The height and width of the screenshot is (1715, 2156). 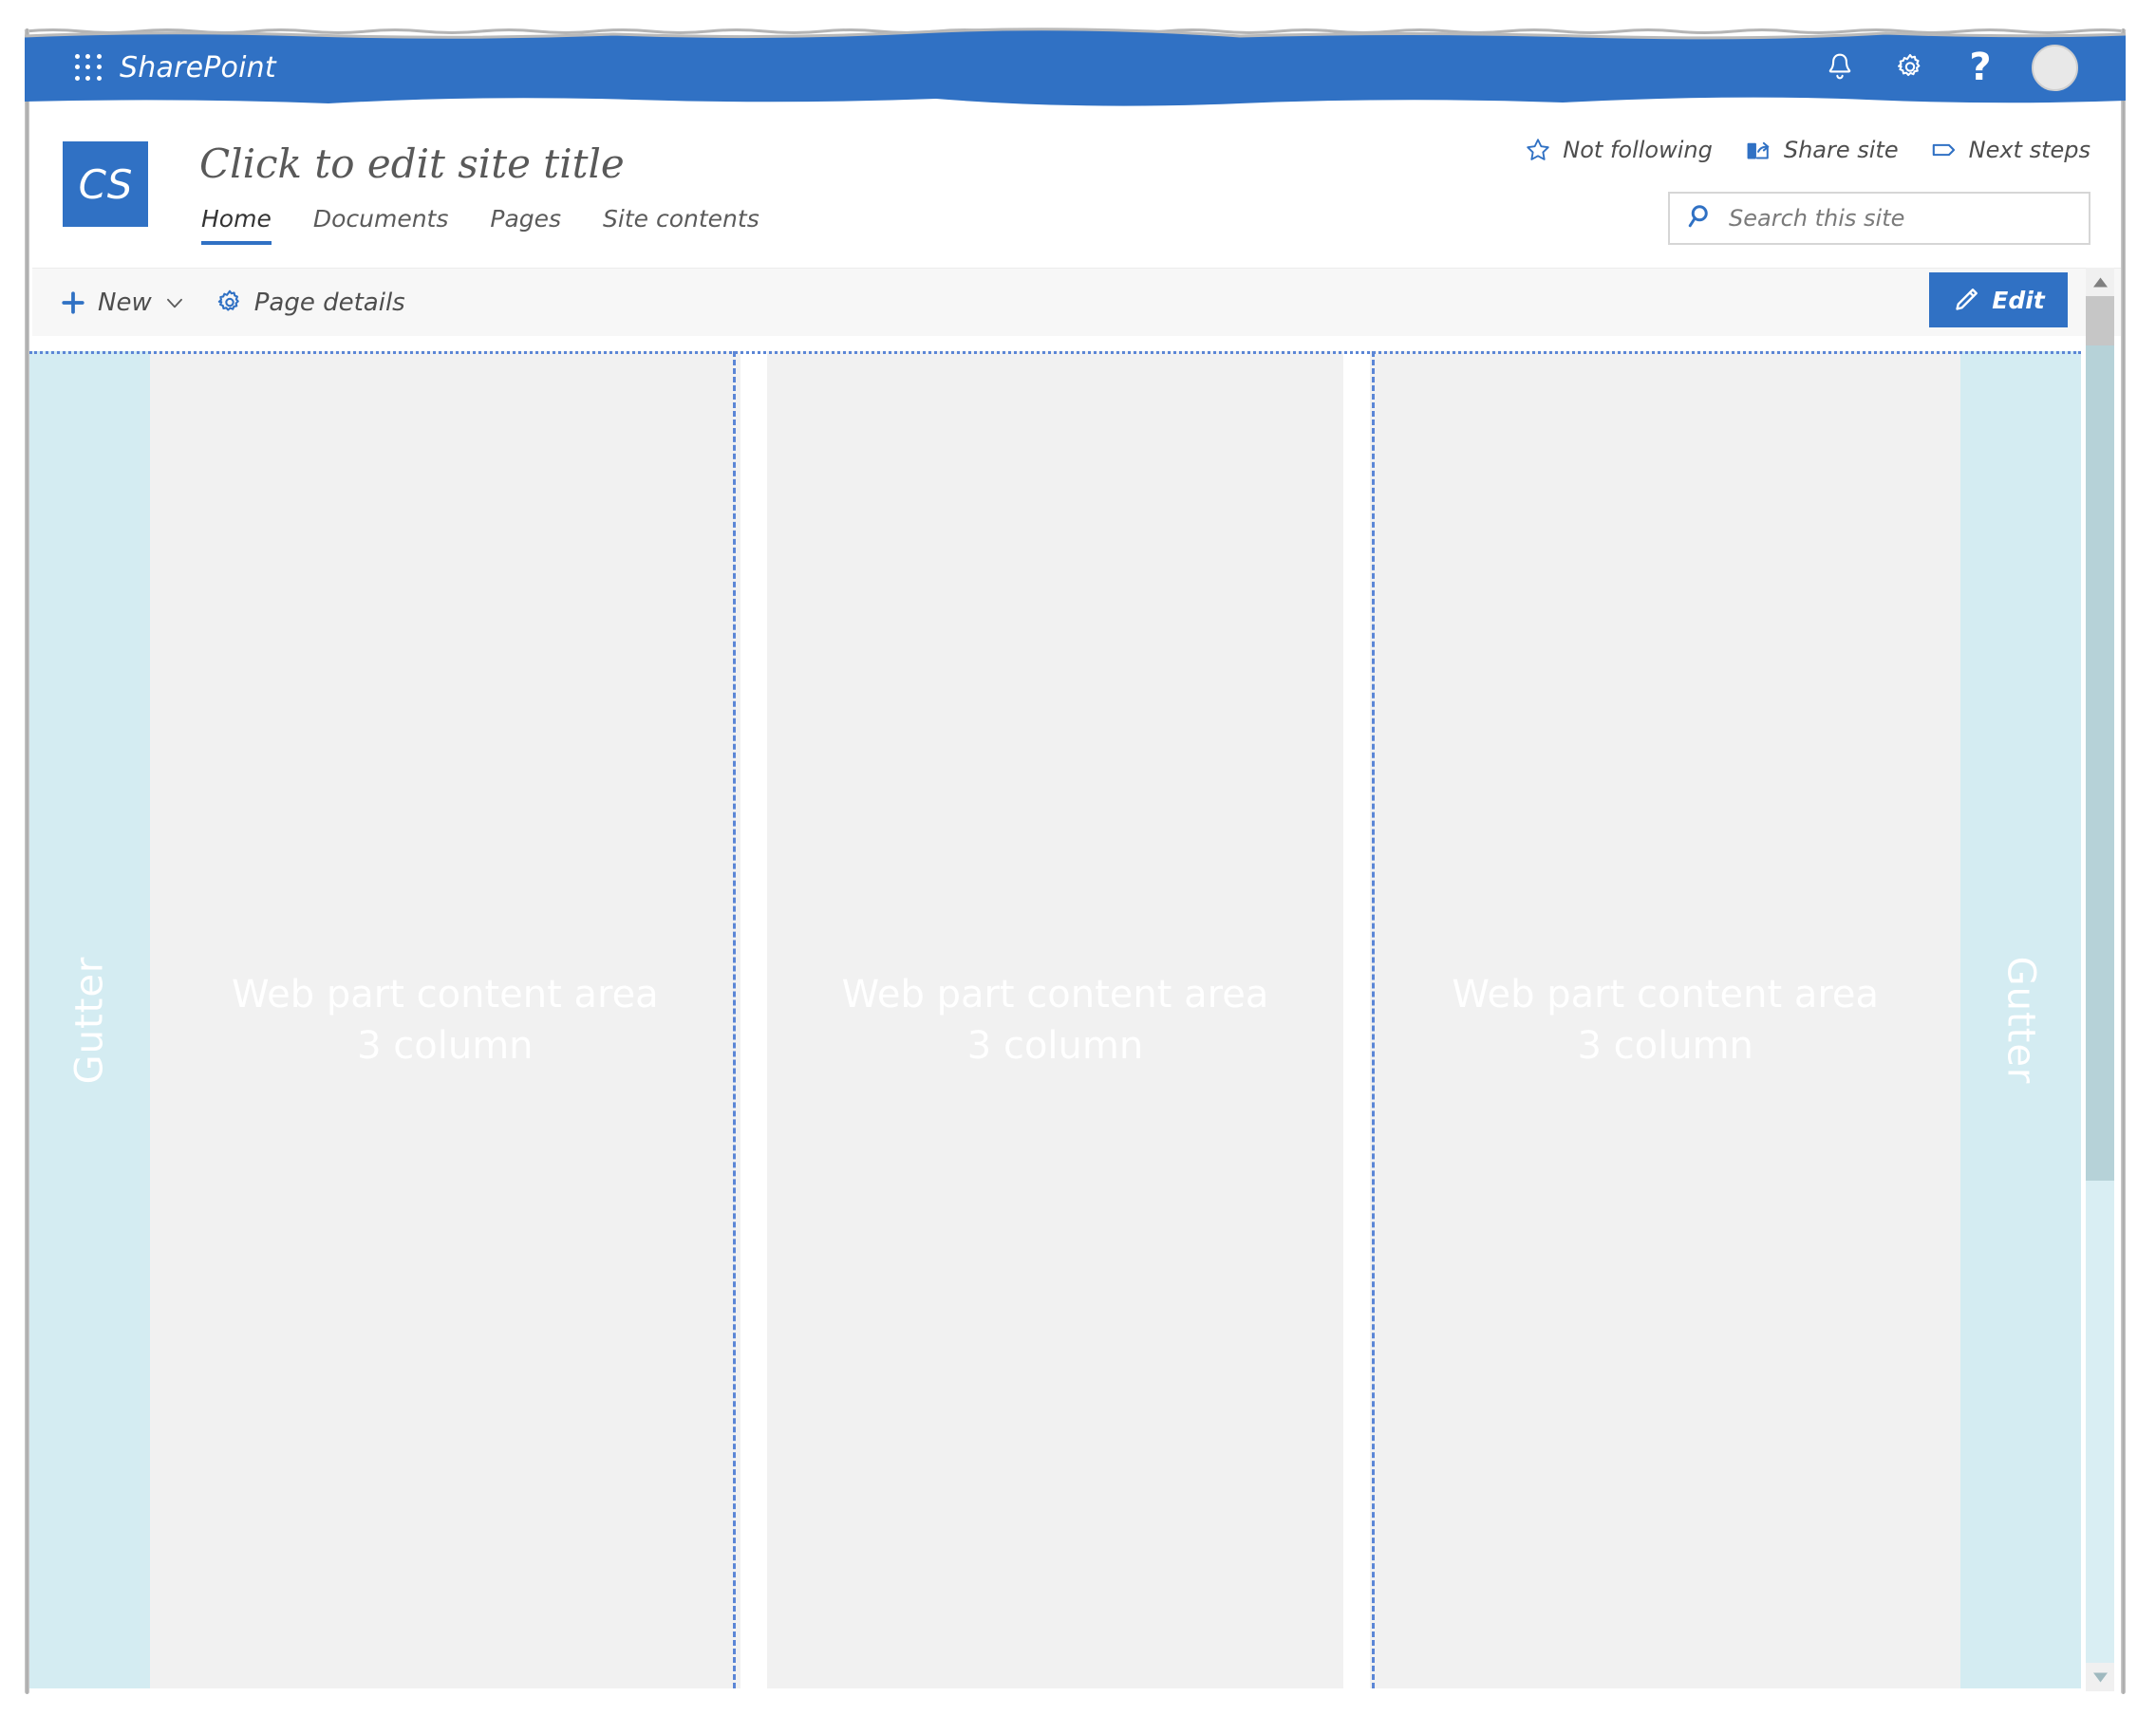 I want to click on share-site-label: Share site, so click(x=1841, y=150).